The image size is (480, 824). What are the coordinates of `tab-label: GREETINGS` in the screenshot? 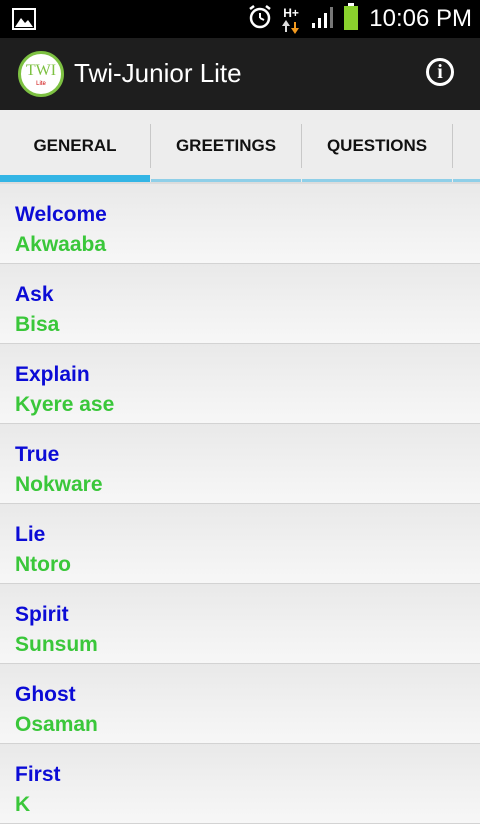 It's located at (226, 145).